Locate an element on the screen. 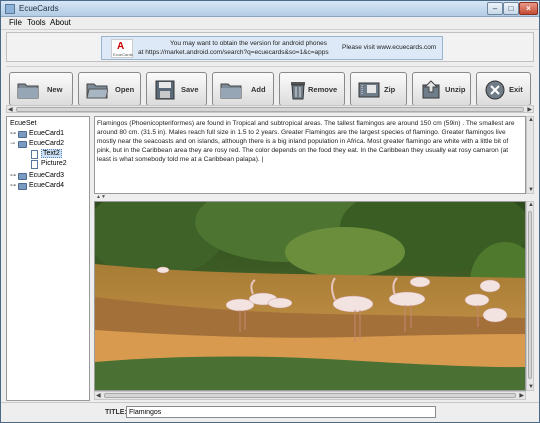  text-vertical-scrollbar: ▲ ▼ is located at coordinates (530, 155).